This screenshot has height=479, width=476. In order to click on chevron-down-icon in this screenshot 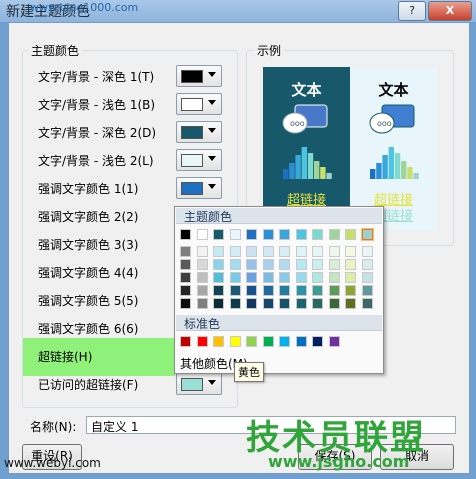, I will do `click(212, 74)`.